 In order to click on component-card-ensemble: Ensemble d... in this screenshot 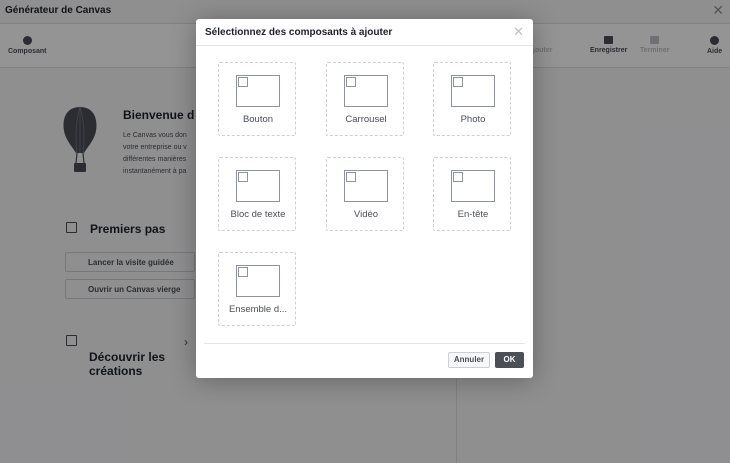, I will do `click(257, 289)`.